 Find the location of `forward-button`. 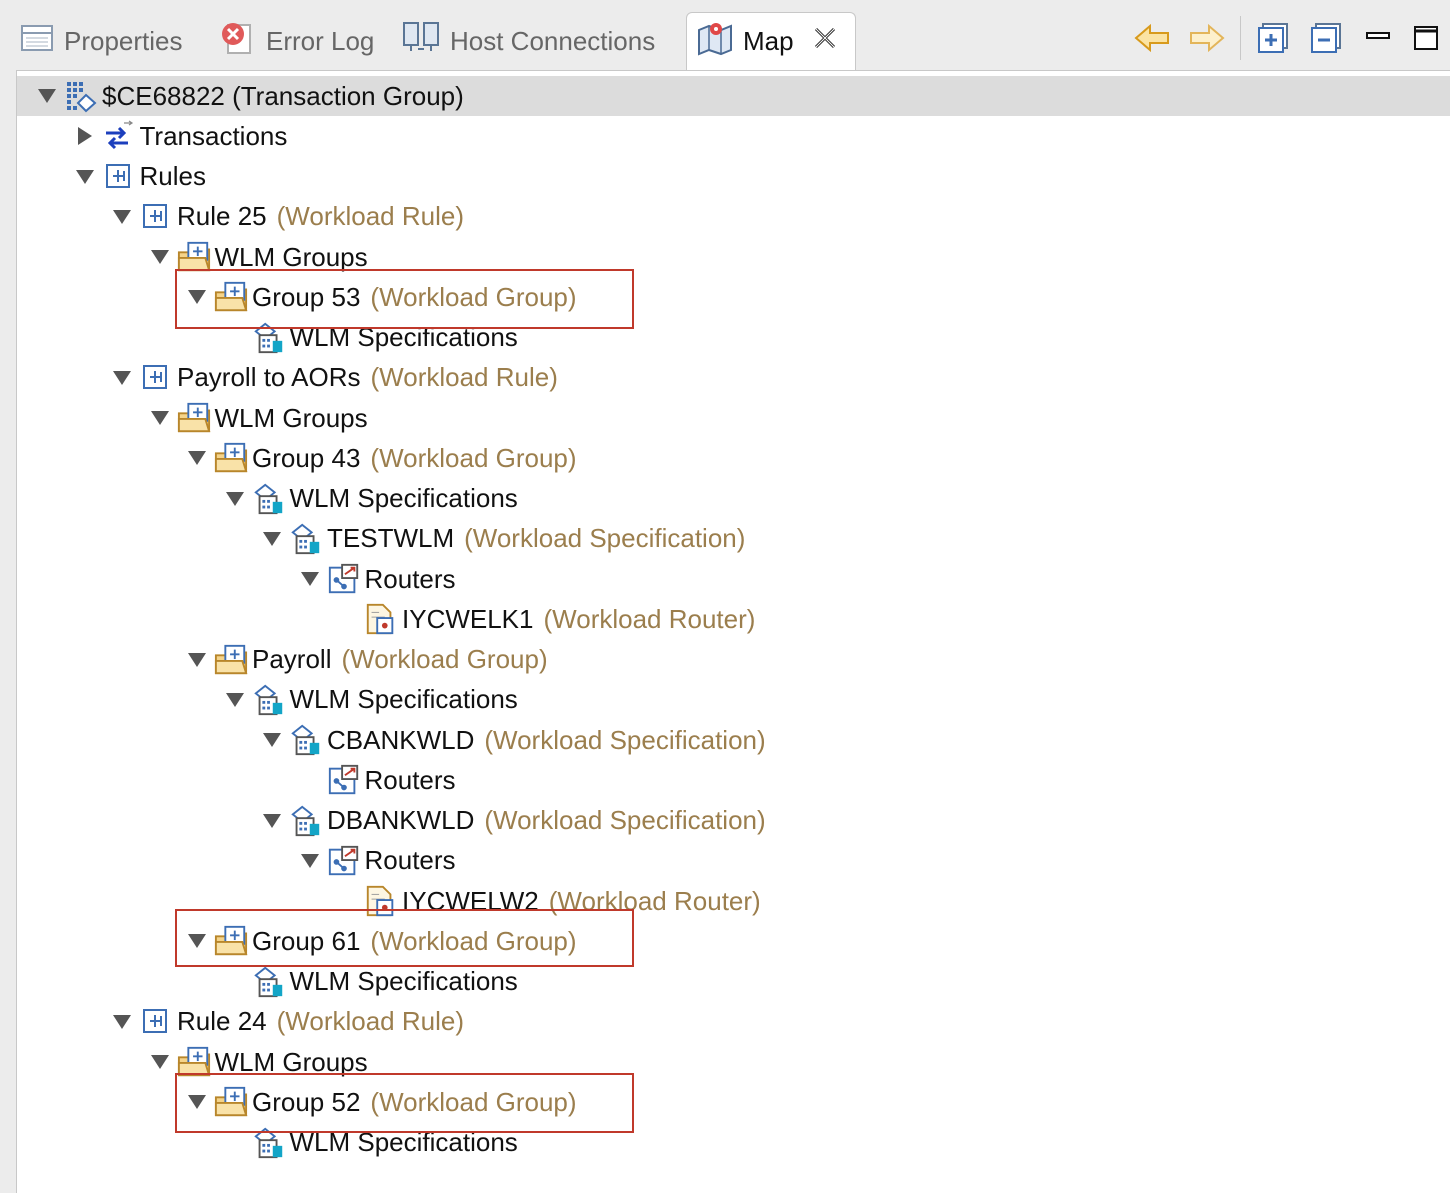

forward-button is located at coordinates (1206, 40).